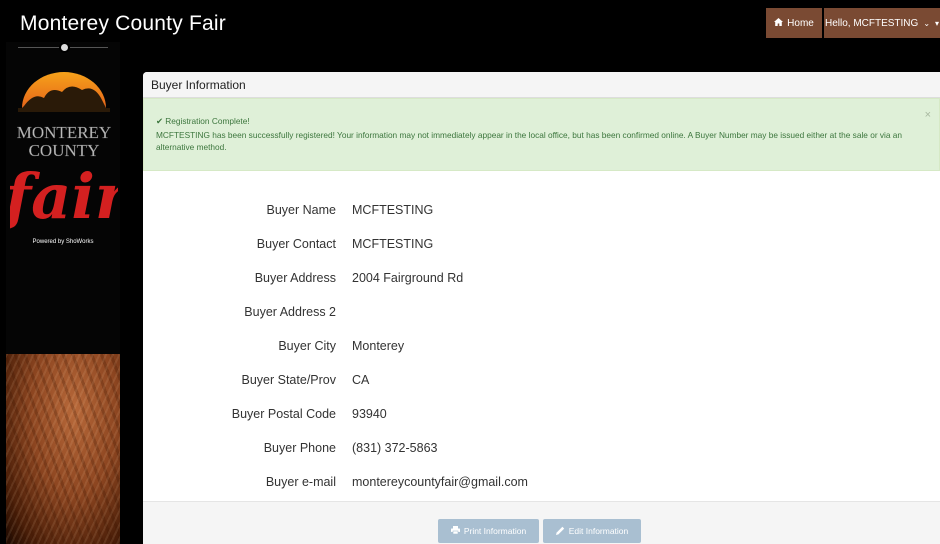 This screenshot has width=940, height=544. Describe the element at coordinates (290, 312) in the screenshot. I see `field-label: Buyer Address 2` at that location.